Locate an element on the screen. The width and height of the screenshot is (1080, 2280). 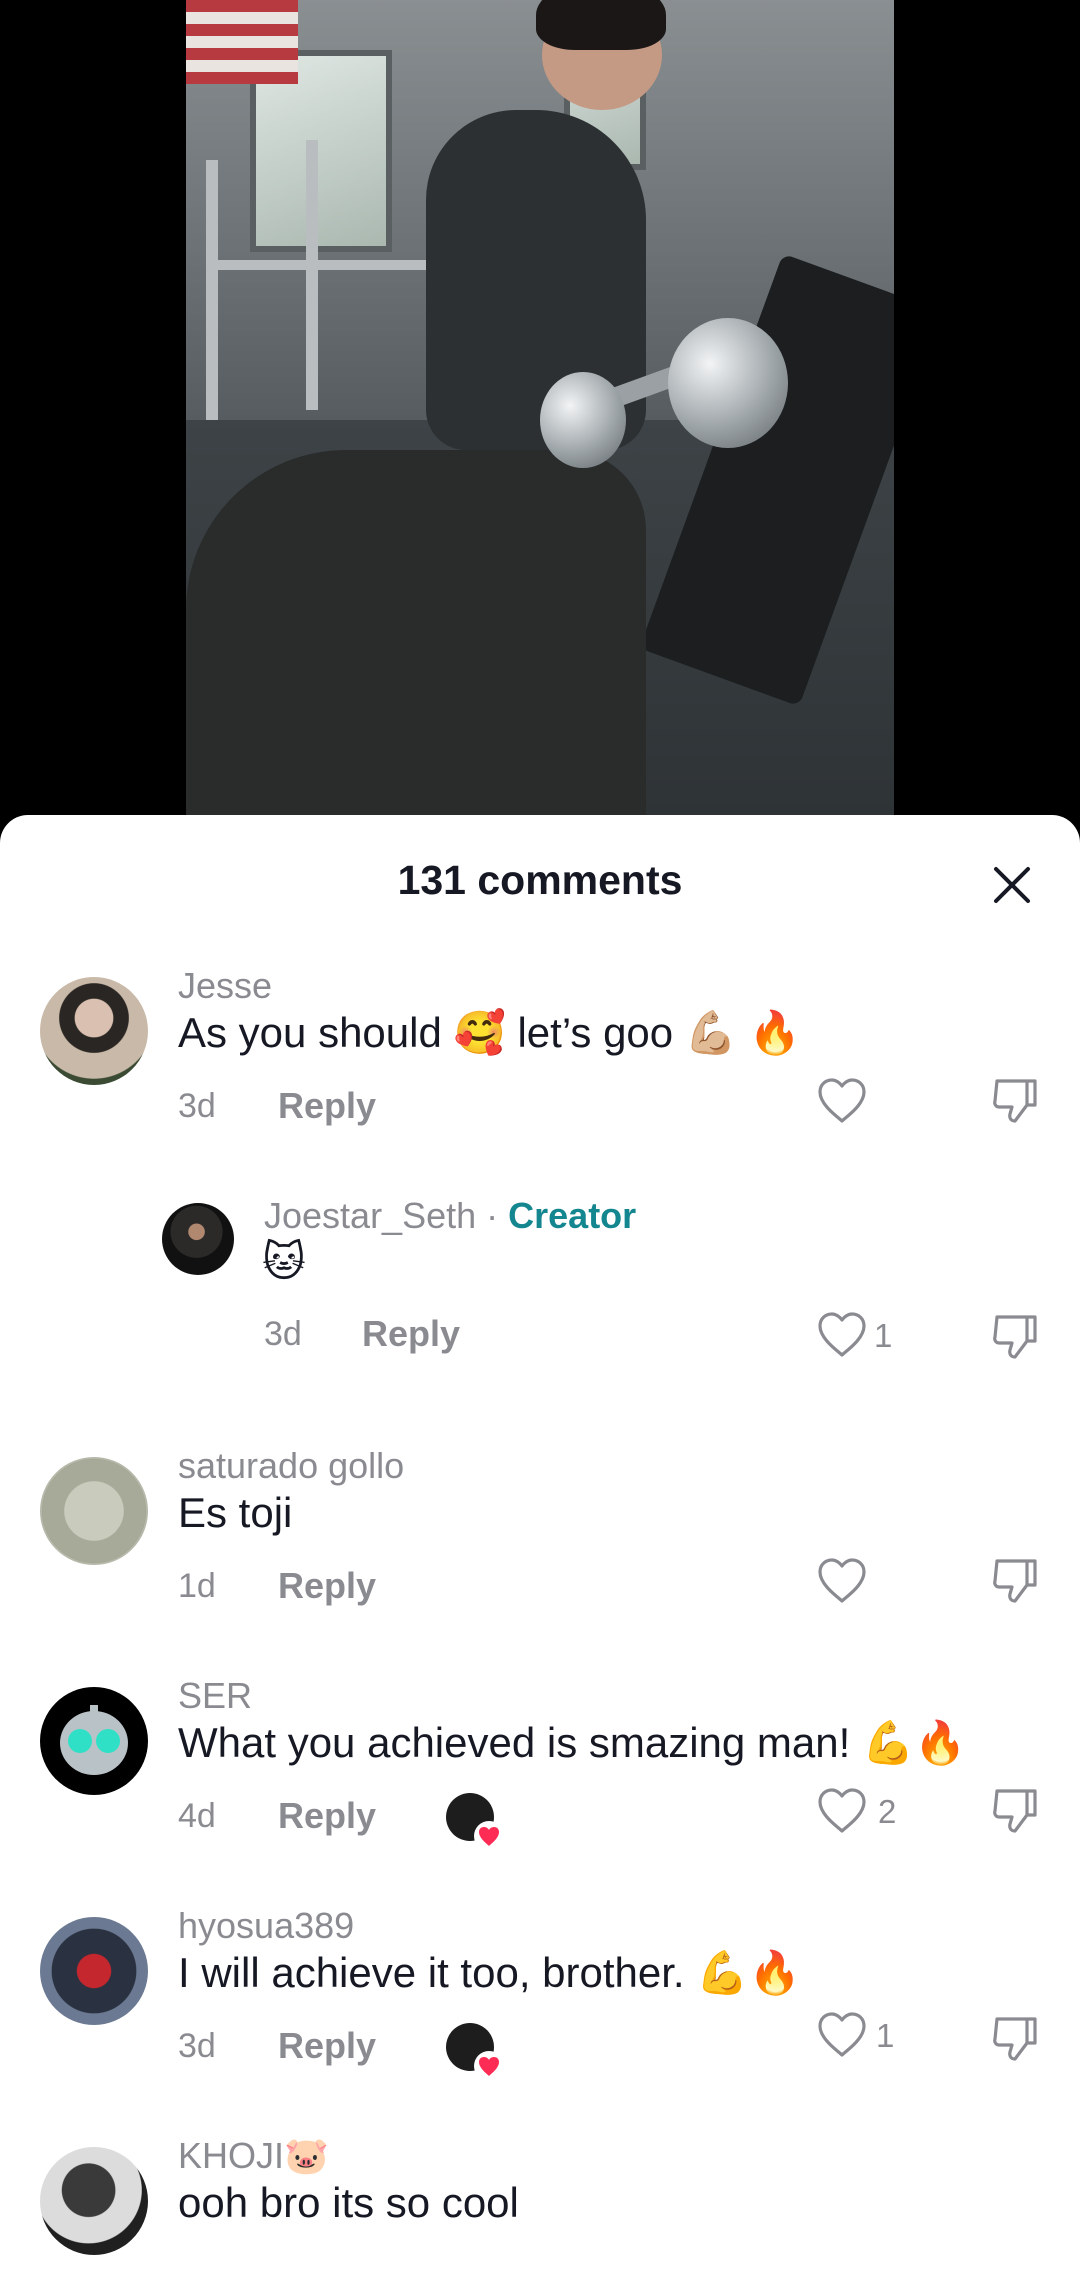
comment-reply-item: Joestar_Seth · Creator 🐱 3d Reply 1 is located at coordinates (540, 1277).